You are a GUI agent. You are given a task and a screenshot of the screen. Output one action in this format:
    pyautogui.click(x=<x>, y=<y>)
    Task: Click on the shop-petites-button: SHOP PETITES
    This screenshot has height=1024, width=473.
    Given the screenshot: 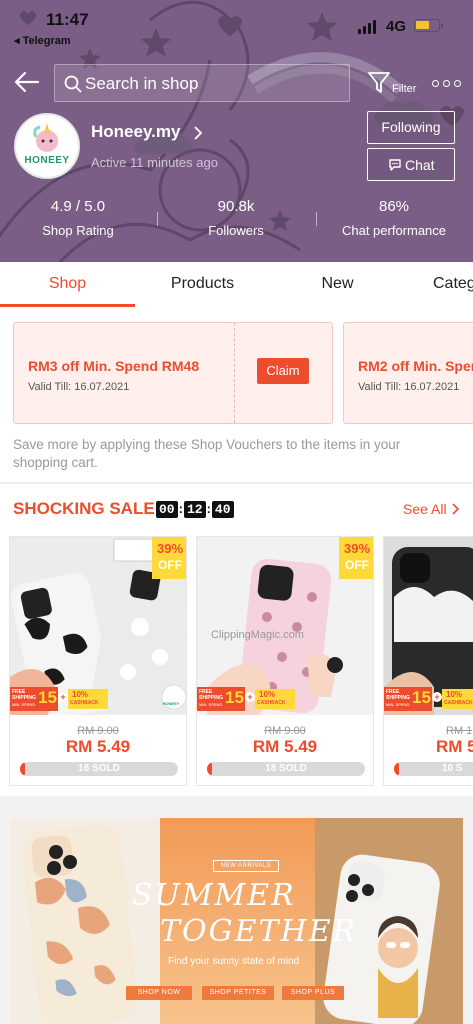 What is the action you would take?
    pyautogui.click(x=238, y=993)
    